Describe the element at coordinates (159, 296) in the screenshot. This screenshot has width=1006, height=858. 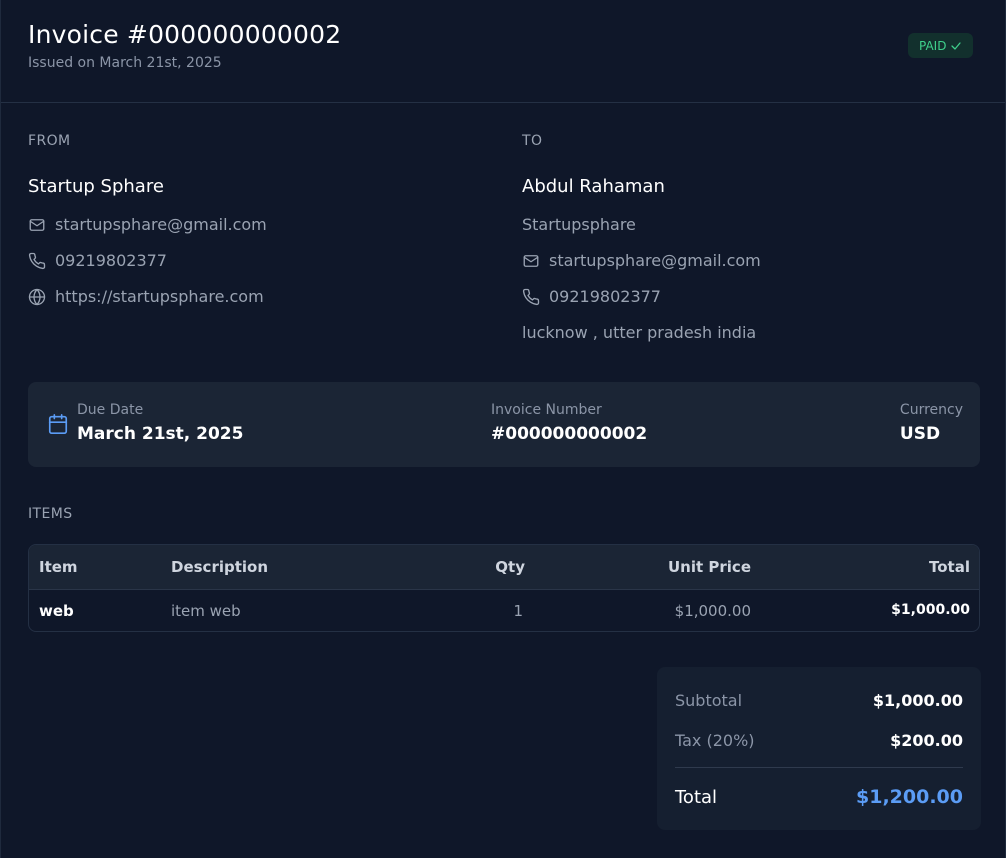
I see `from-website: https://startupsphare.com` at that location.